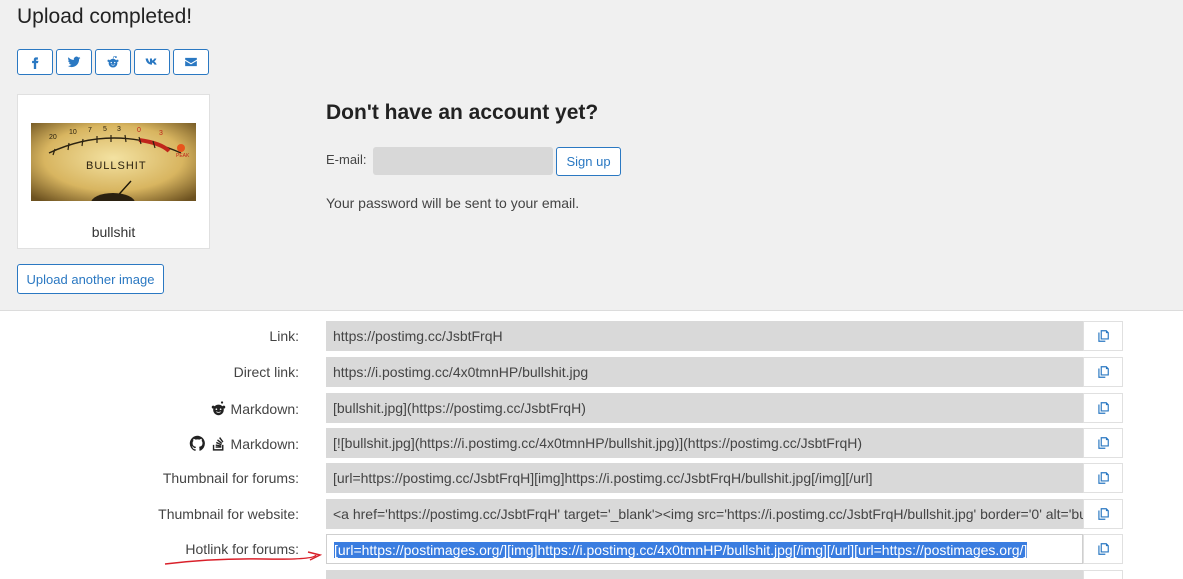 The width and height of the screenshot is (1183, 579). I want to click on meter-scale-label: 0, so click(139, 130).